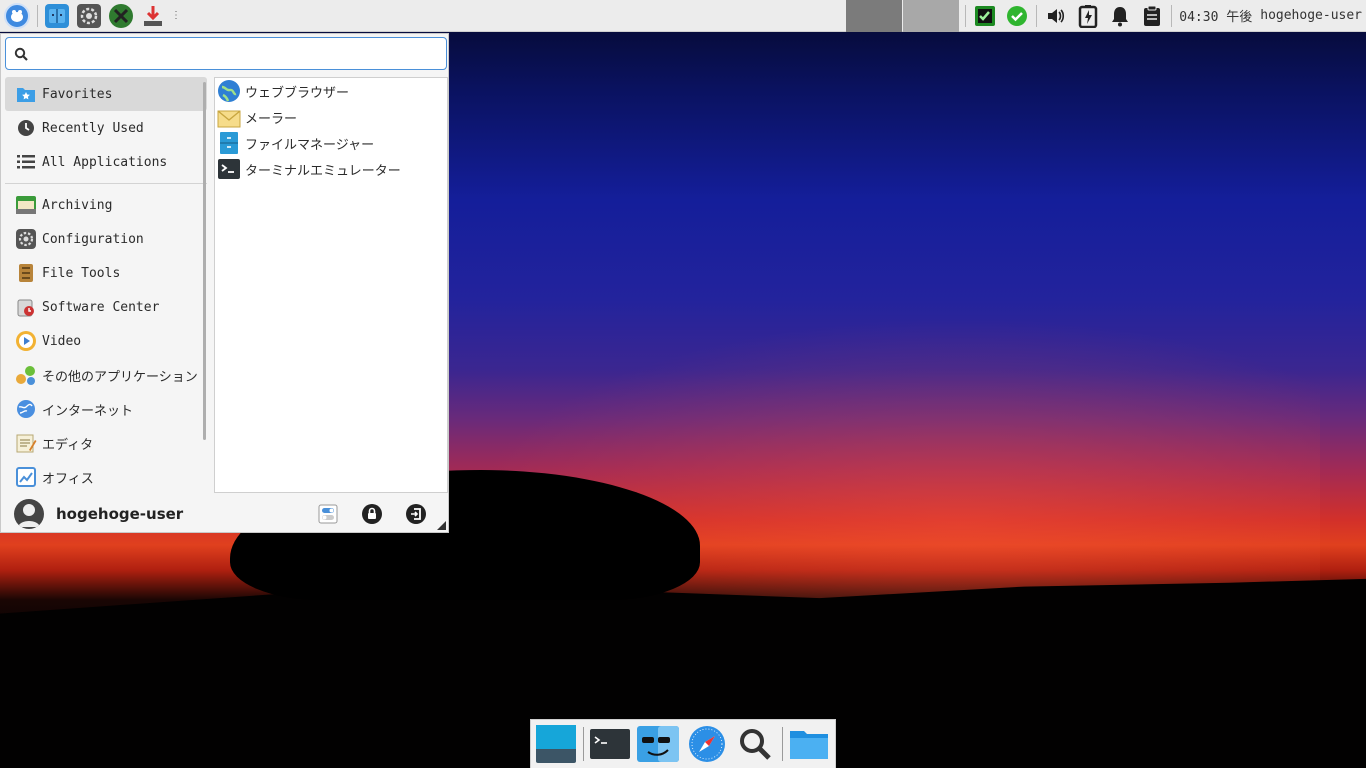 The image size is (1366, 768). I want to click on software-center-icon, so click(26, 307).